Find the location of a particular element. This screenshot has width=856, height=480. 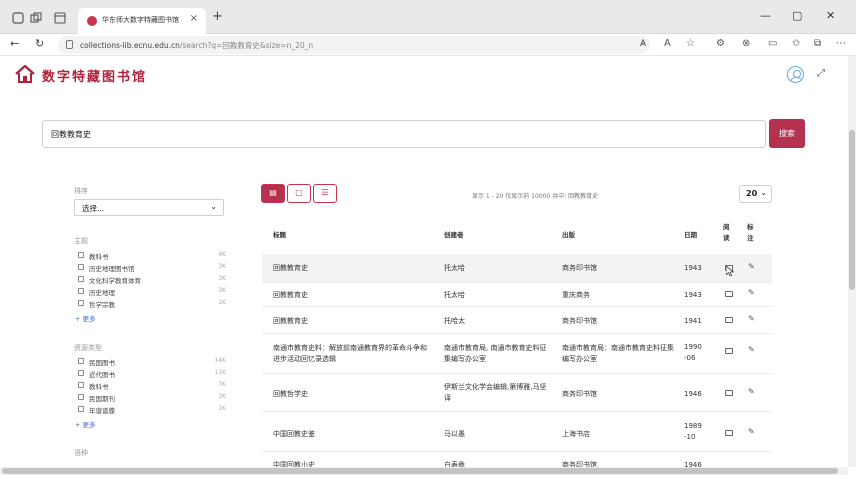

facet-item: 文化科学教育体育 3K is located at coordinates (152, 280).